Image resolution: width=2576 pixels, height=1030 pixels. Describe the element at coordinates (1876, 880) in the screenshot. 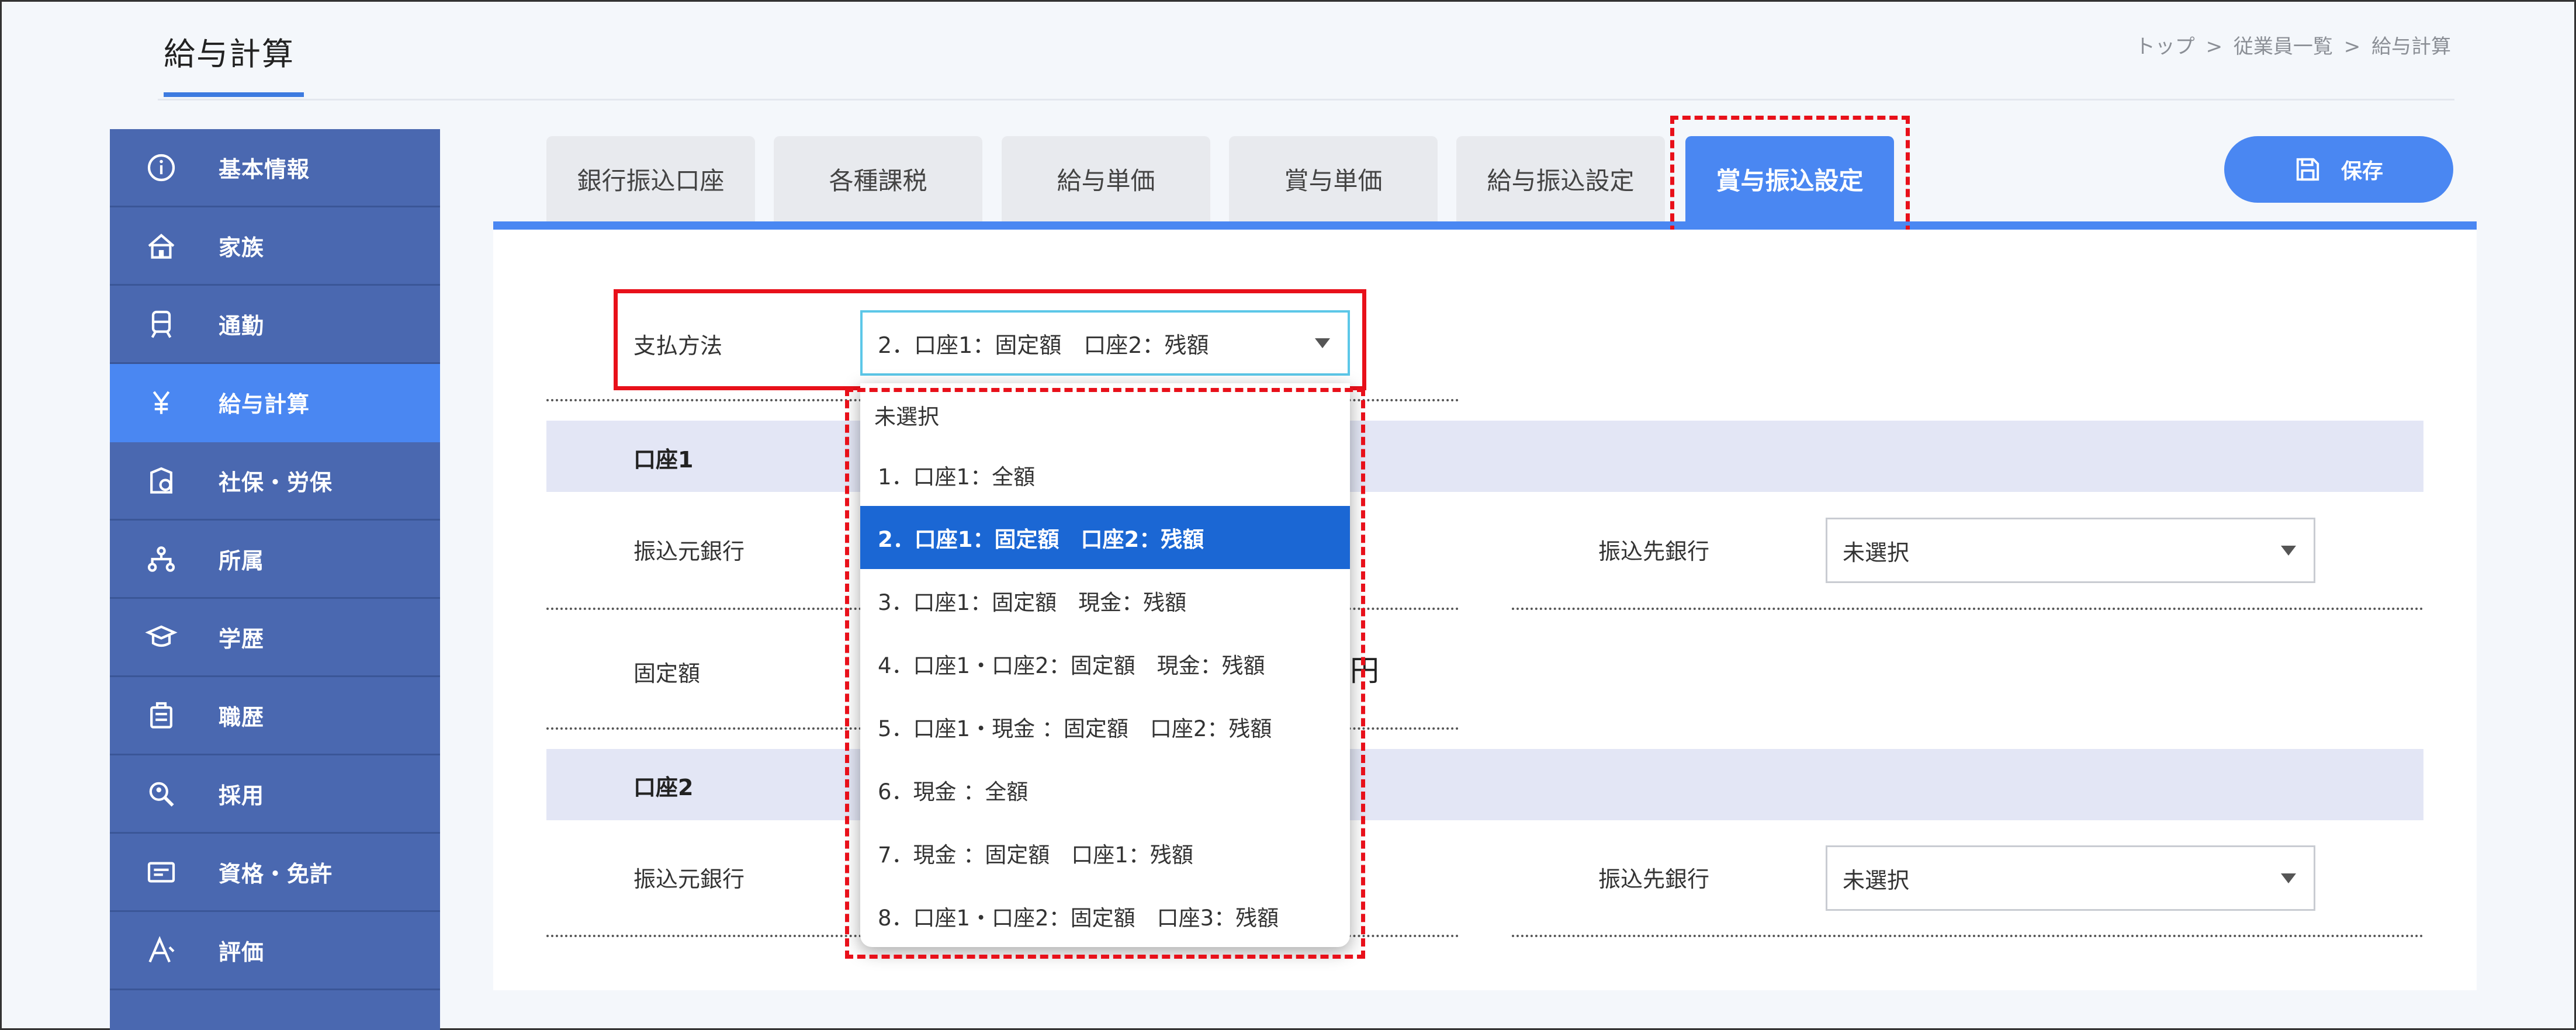

I see `dest-bank2-value: 未選択` at that location.